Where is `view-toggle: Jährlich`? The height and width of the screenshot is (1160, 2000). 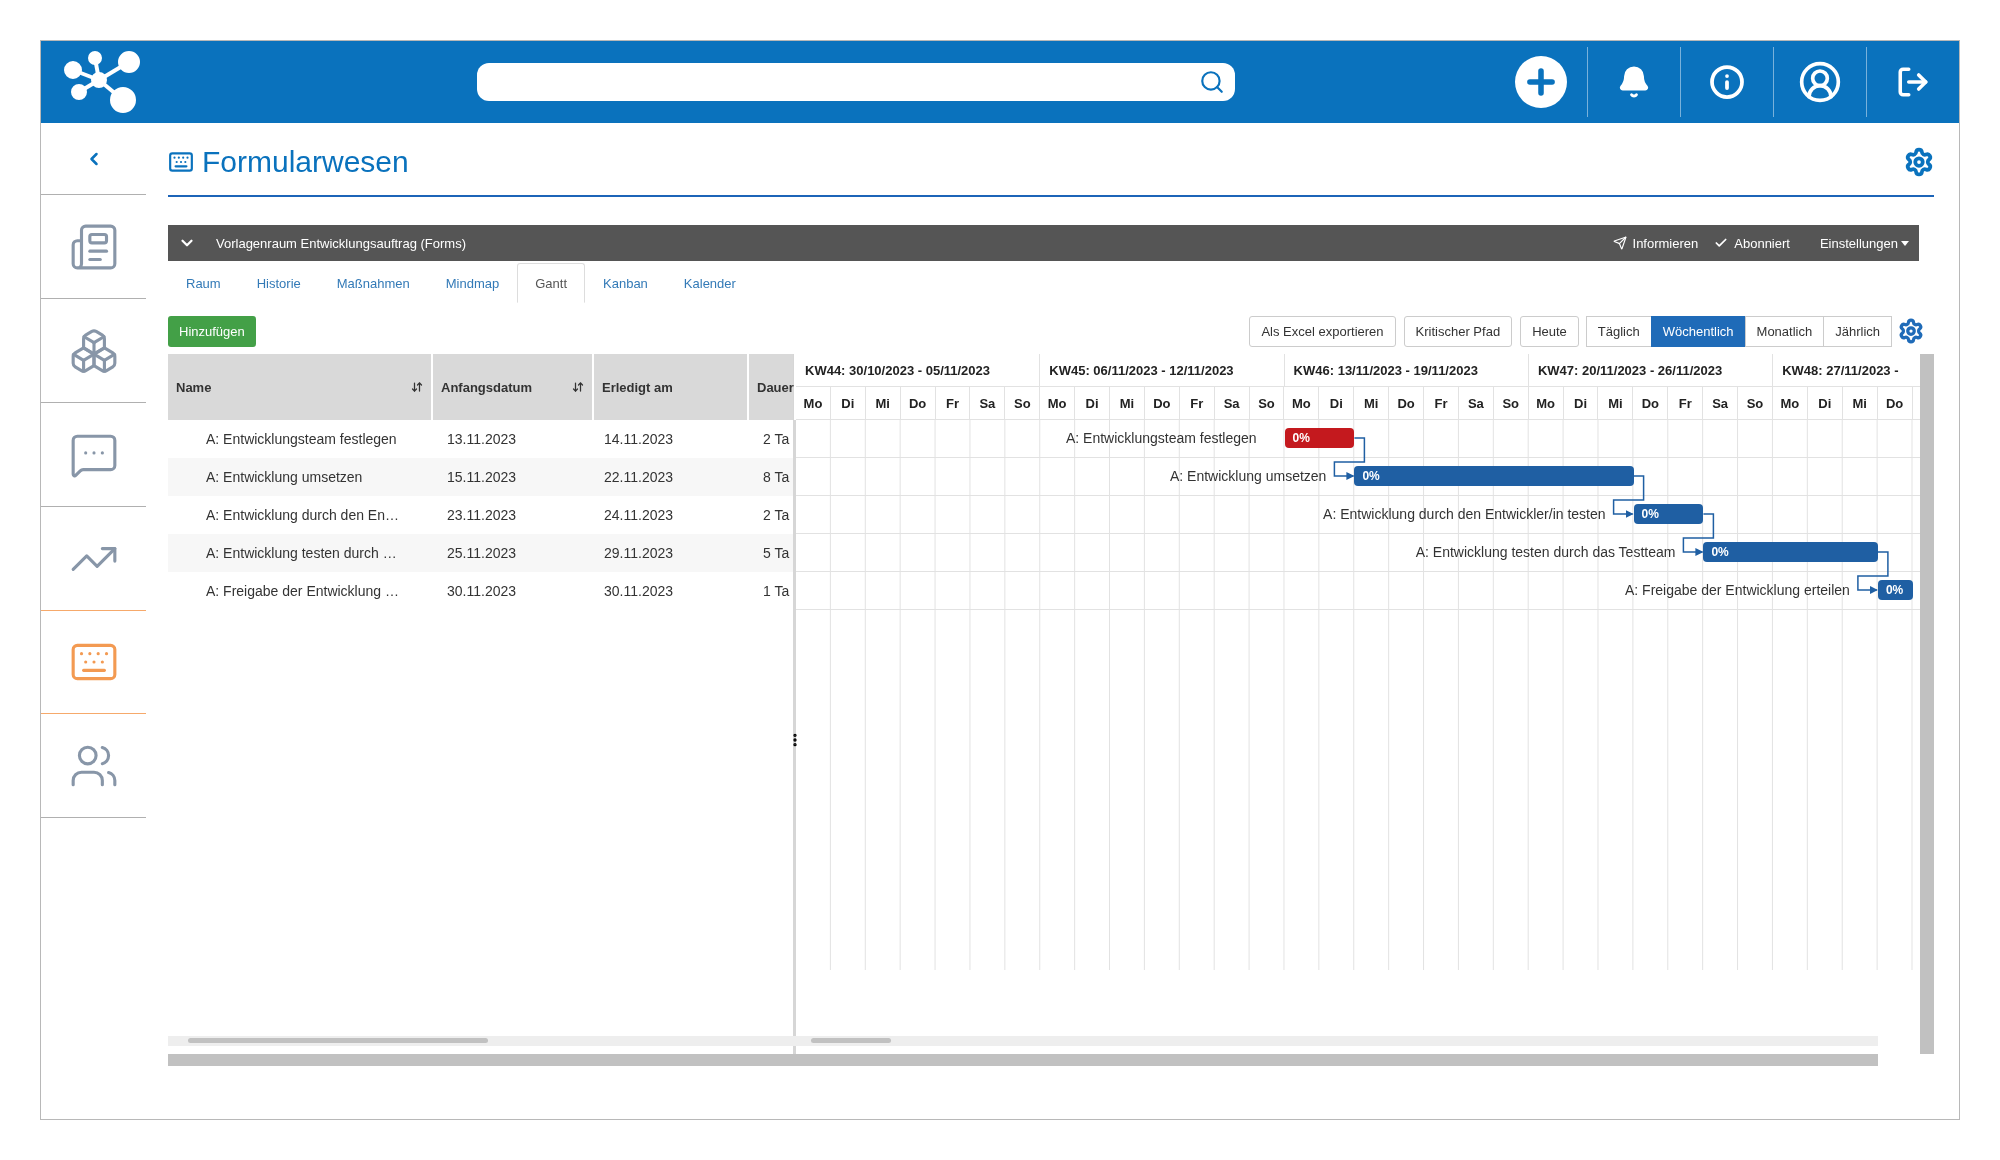
view-toggle: Jährlich is located at coordinates (1857, 331).